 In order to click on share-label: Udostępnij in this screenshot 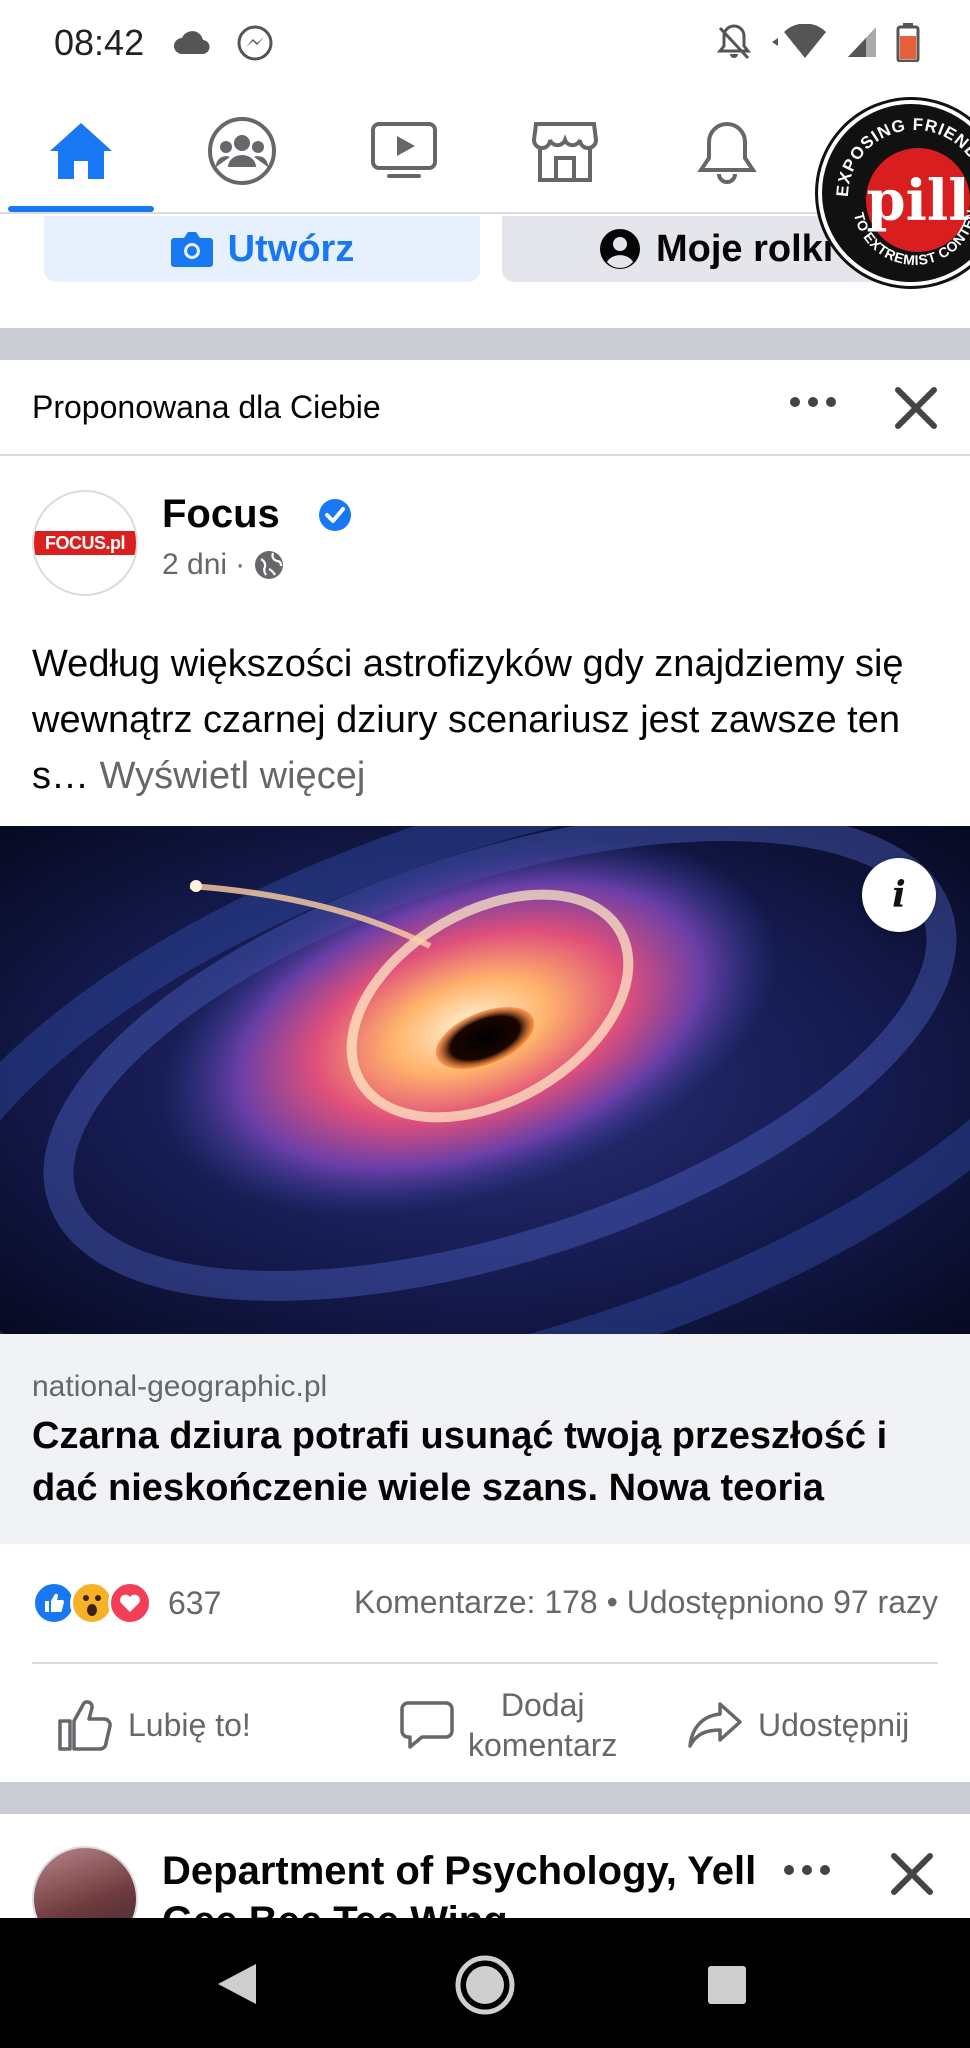, I will do `click(834, 1724)`.